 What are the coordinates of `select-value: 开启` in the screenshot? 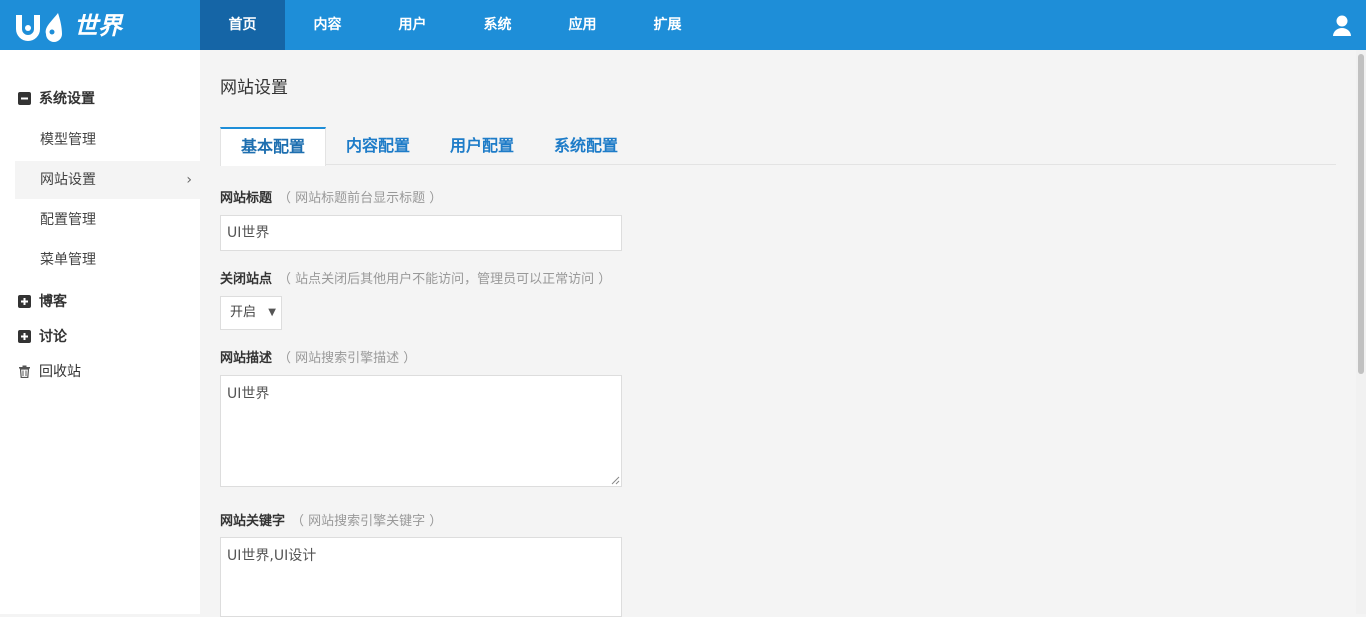 It's located at (243, 312).